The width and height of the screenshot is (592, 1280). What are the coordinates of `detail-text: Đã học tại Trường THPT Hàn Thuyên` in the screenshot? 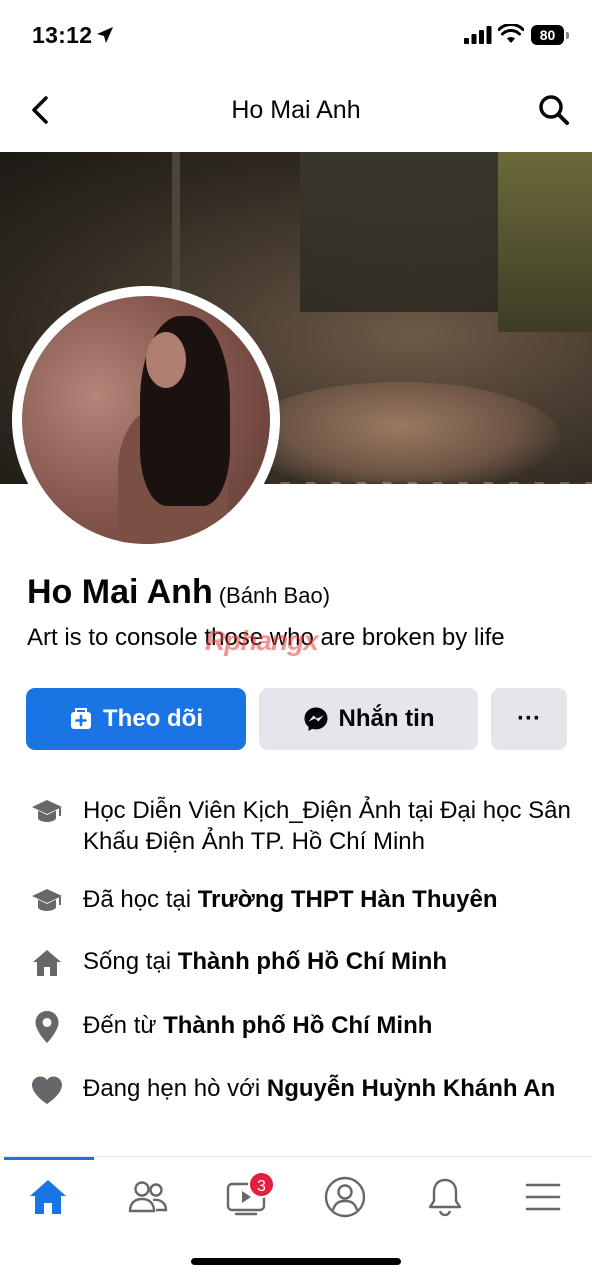 It's located at (290, 899).